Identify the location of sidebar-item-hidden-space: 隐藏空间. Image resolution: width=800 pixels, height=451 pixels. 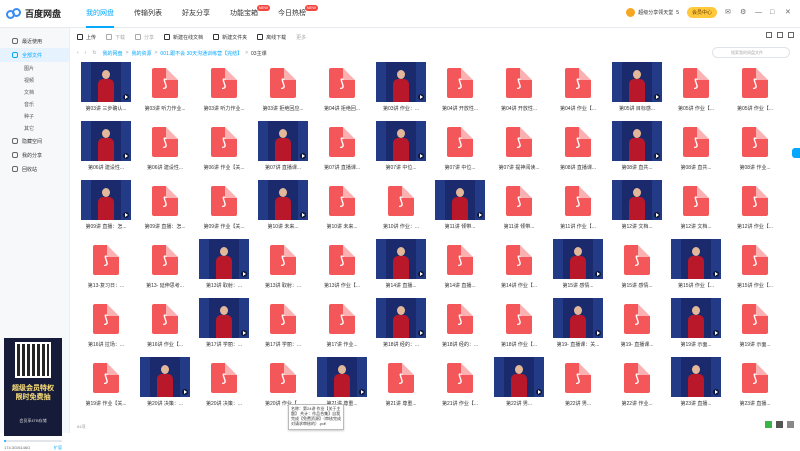
(34, 141).